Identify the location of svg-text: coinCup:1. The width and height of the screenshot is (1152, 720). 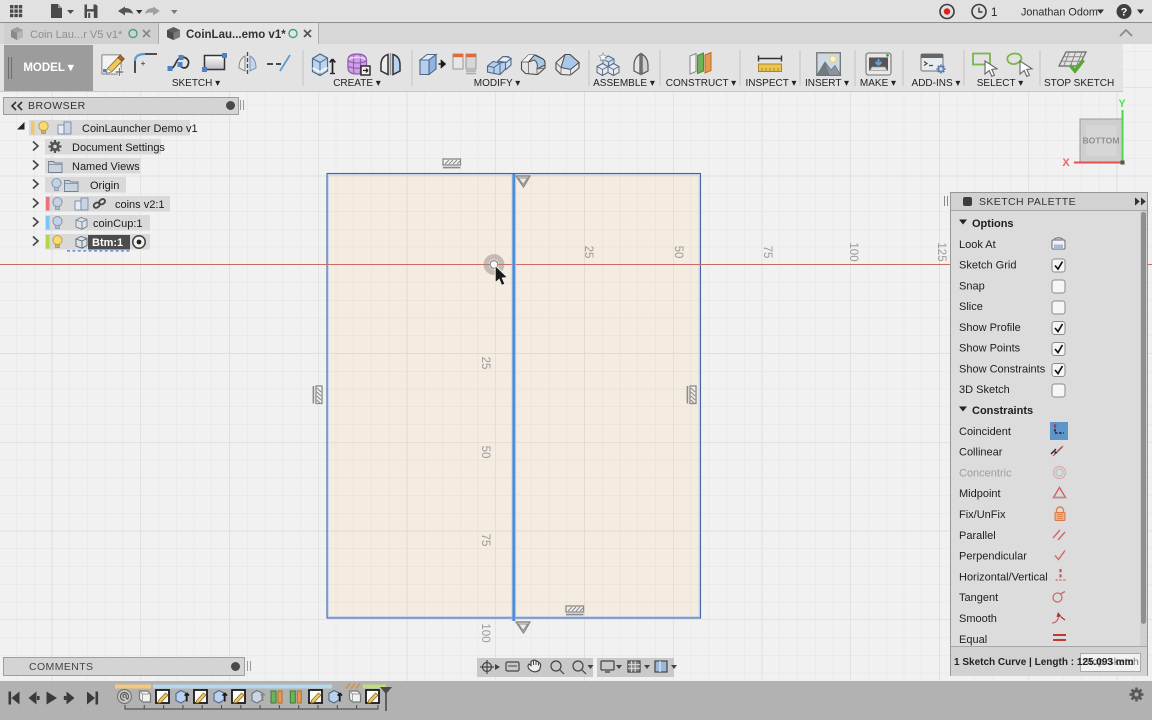
(118, 224).